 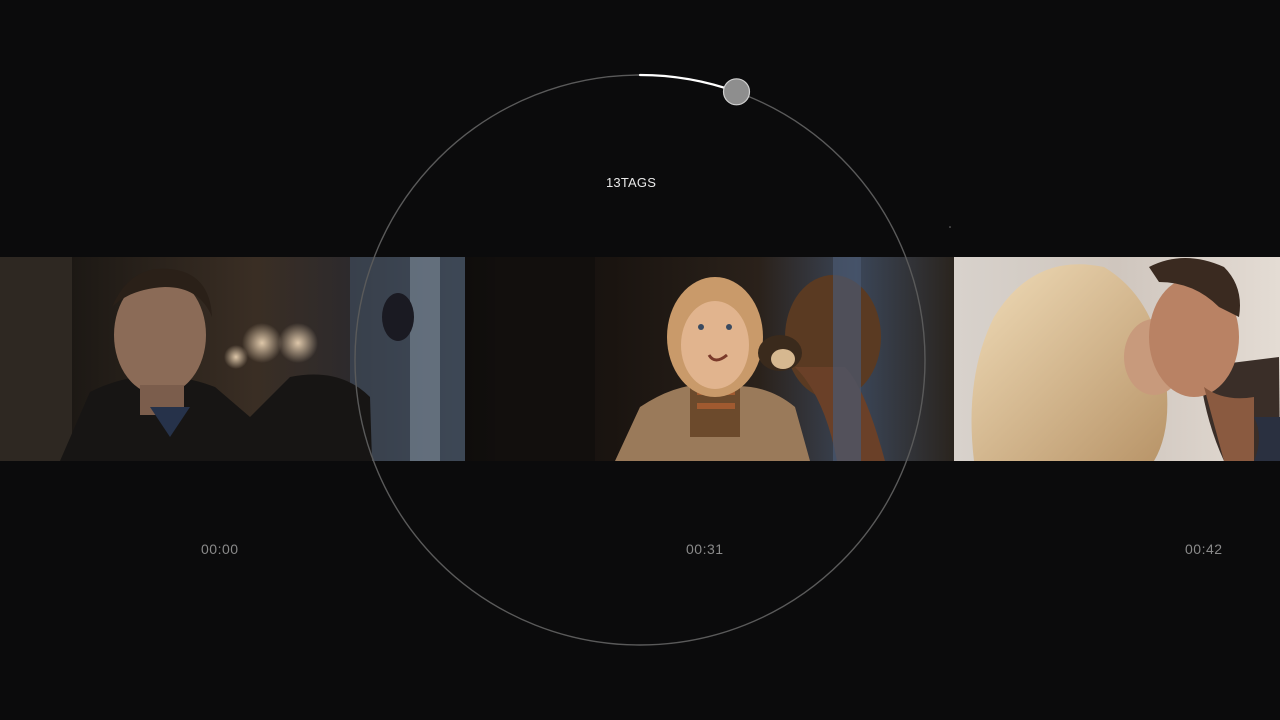 What do you see at coordinates (638, 182) in the screenshot?
I see `tag-unit: TAGS` at bounding box center [638, 182].